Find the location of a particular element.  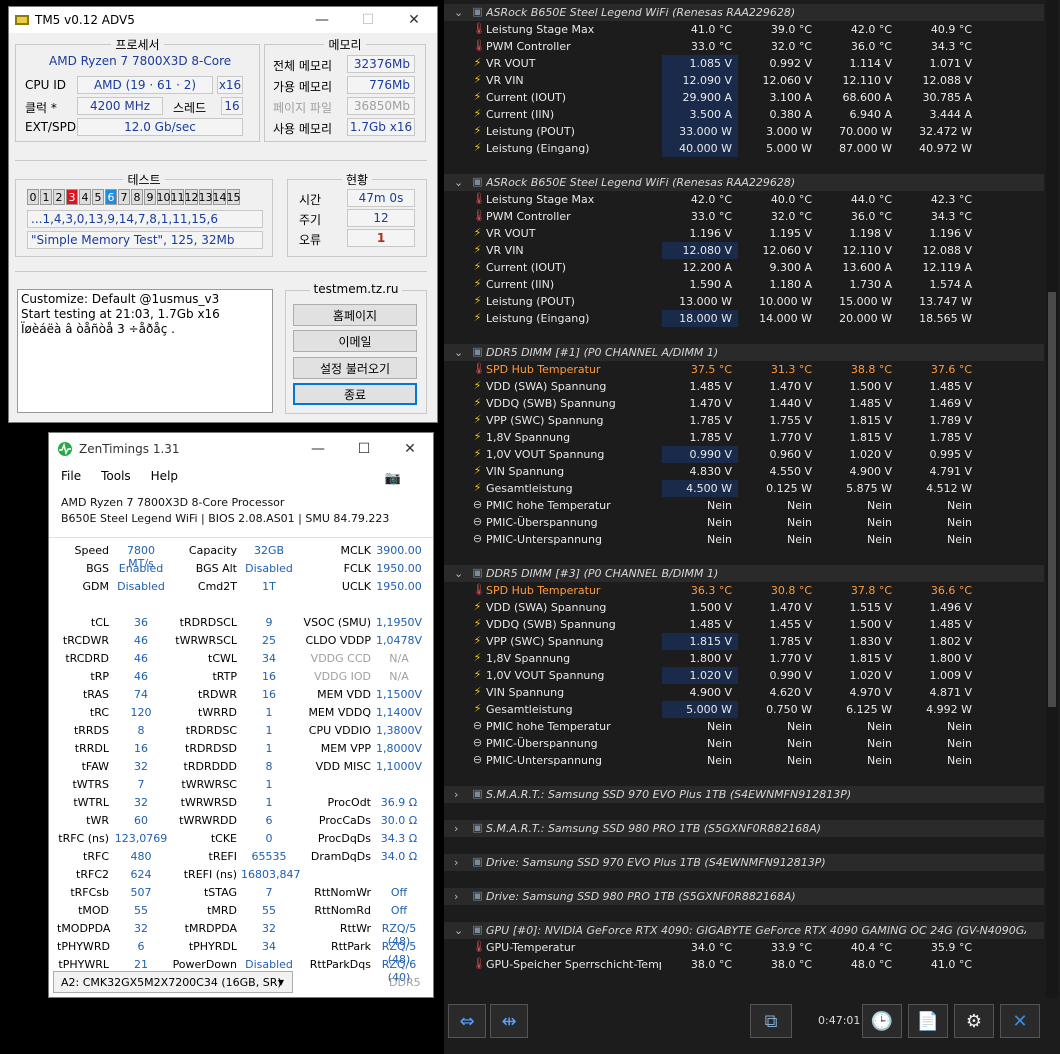

status-icon: ⊖ is located at coordinates (477, 521).